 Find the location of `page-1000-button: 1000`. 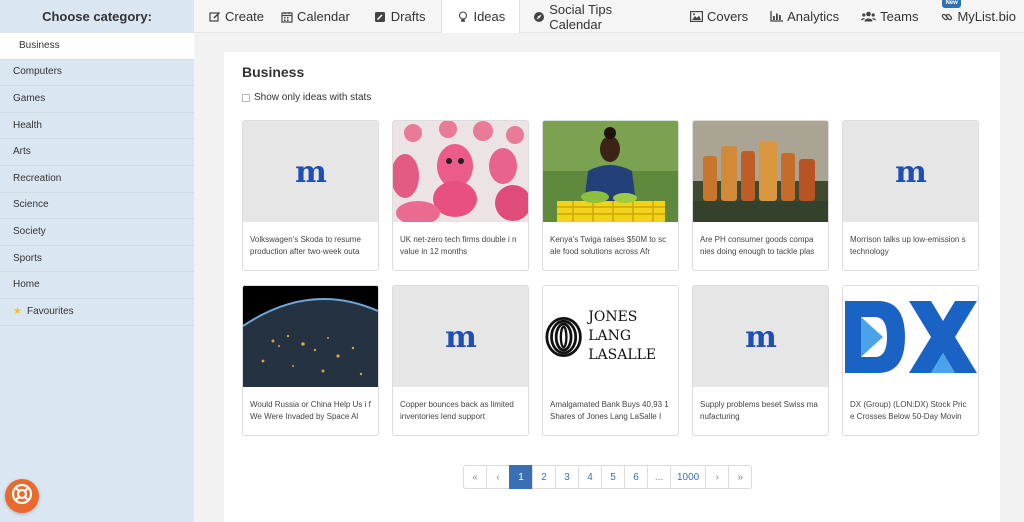

page-1000-button: 1000 is located at coordinates (688, 477).